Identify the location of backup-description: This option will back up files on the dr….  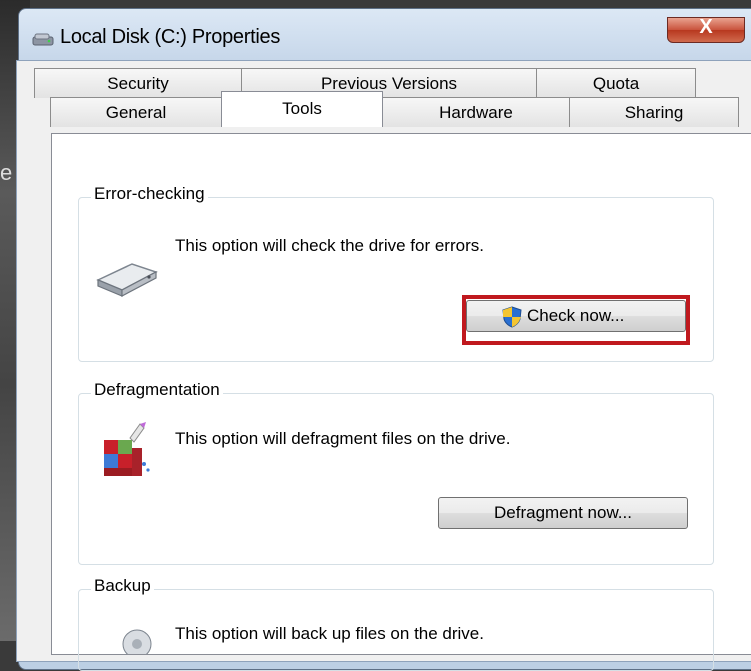
(329, 633).